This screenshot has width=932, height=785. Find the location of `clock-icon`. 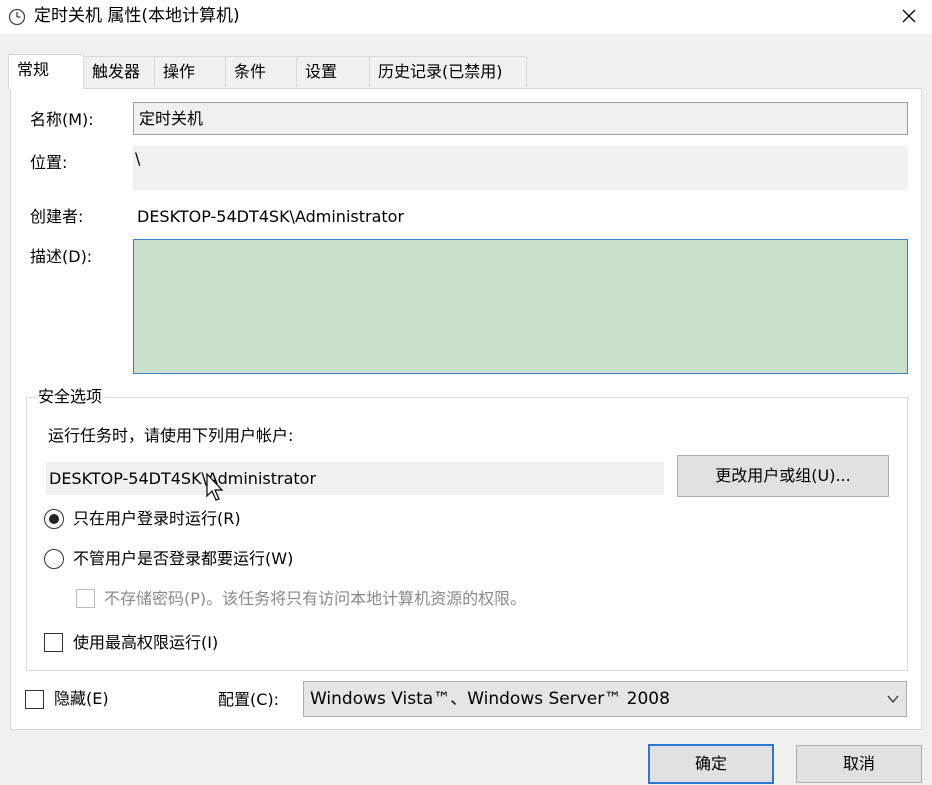

clock-icon is located at coordinates (17, 17).